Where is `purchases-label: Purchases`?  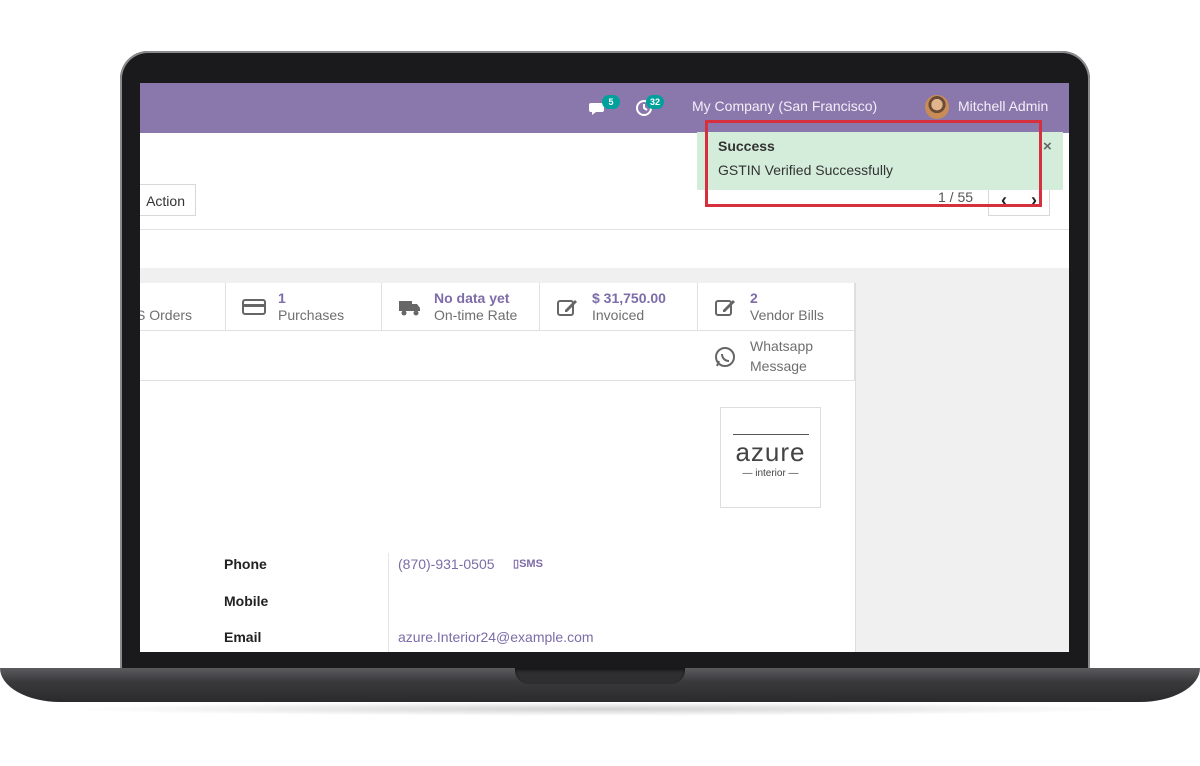
purchases-label: Purchases is located at coordinates (311, 315).